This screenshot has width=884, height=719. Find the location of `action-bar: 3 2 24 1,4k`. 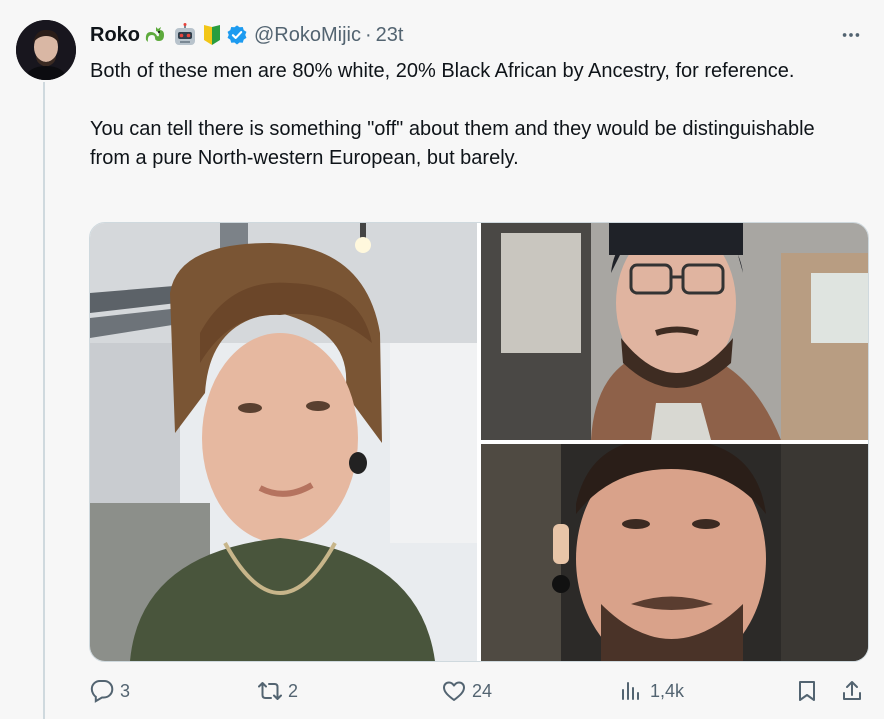

action-bar: 3 2 24 1,4k is located at coordinates (478, 693).